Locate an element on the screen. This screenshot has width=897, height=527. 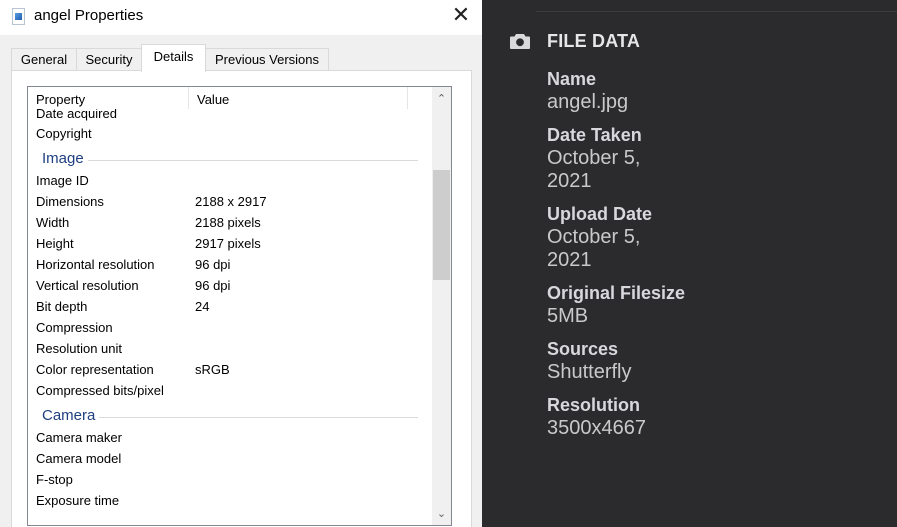
property-name: Color representation is located at coordinates (95, 369).